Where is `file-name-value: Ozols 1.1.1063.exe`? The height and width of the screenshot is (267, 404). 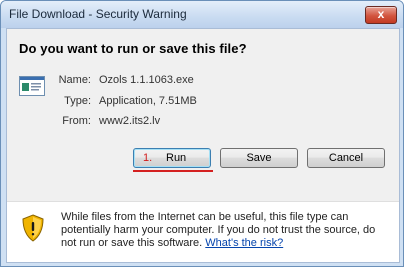 file-name-value: Ozols 1.1.1063.exe is located at coordinates (146, 80).